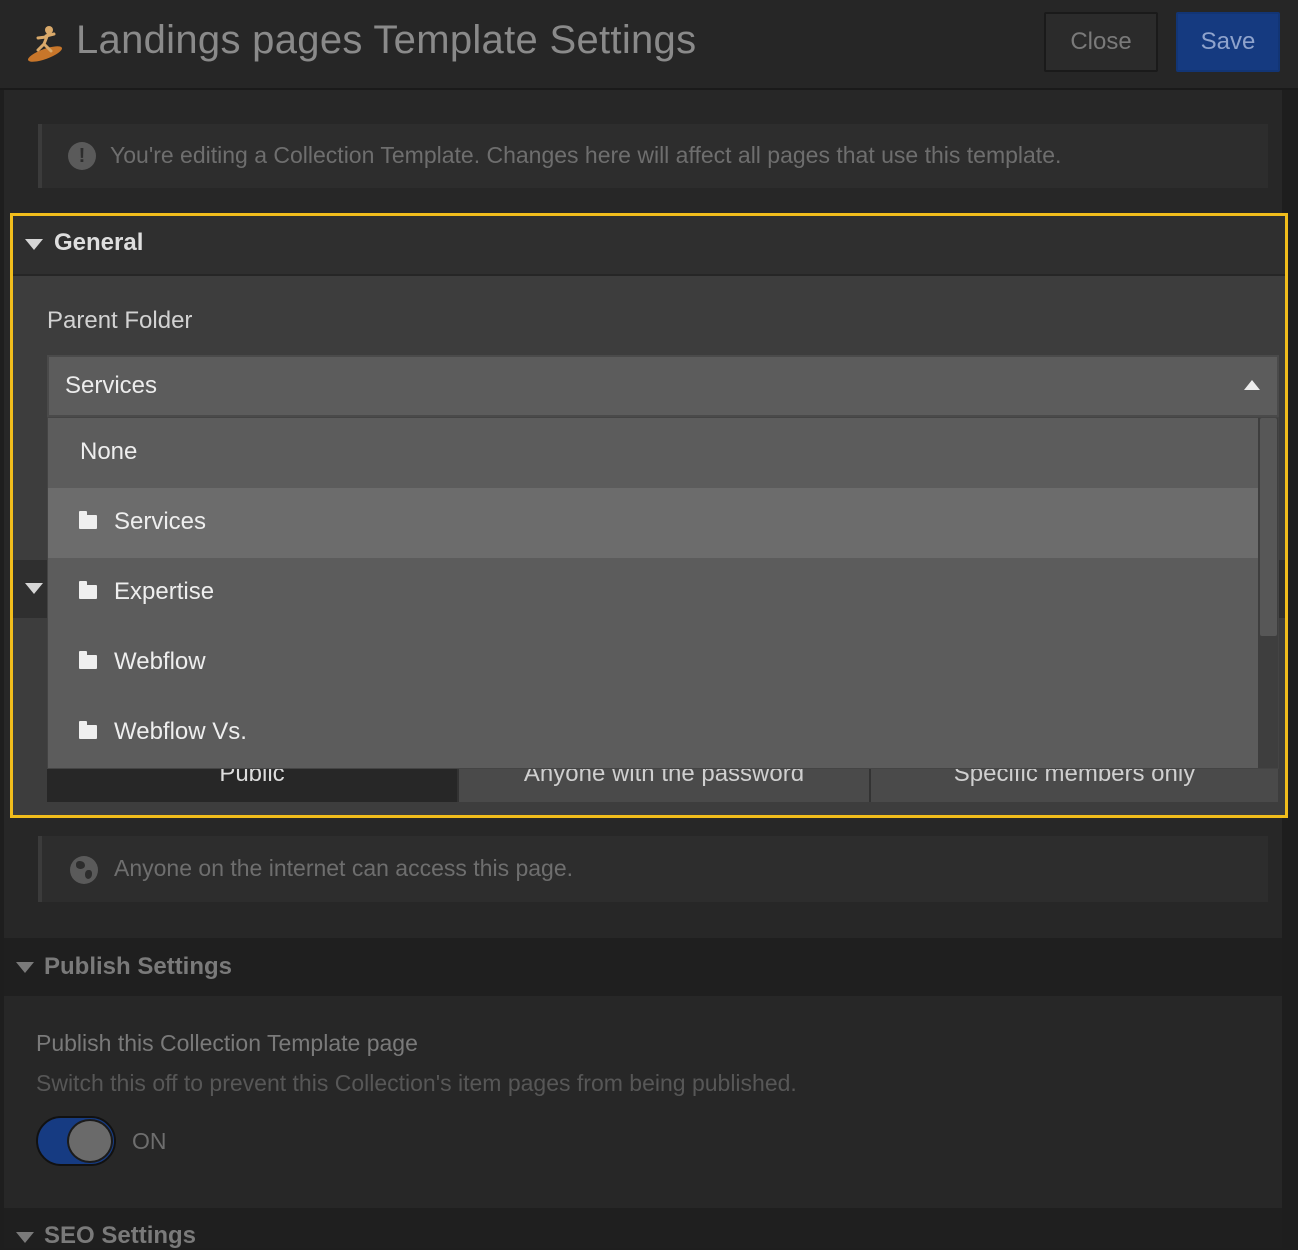 This screenshot has width=1298, height=1250. Describe the element at coordinates (149, 1141) in the screenshot. I see `toggle-state-label: ON` at that location.